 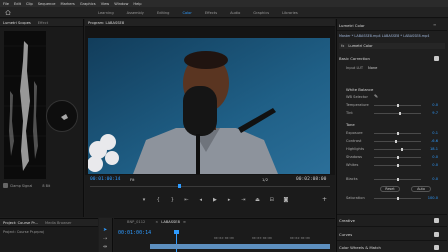 I want to click on timeline-tab-active: LABASSE8, so click(x=170, y=222).